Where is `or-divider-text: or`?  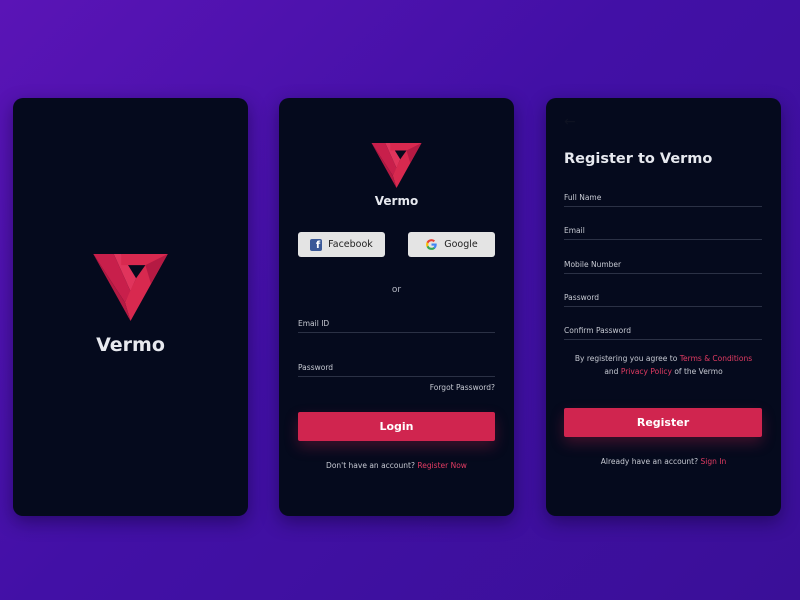
or-divider-text: or is located at coordinates (396, 290).